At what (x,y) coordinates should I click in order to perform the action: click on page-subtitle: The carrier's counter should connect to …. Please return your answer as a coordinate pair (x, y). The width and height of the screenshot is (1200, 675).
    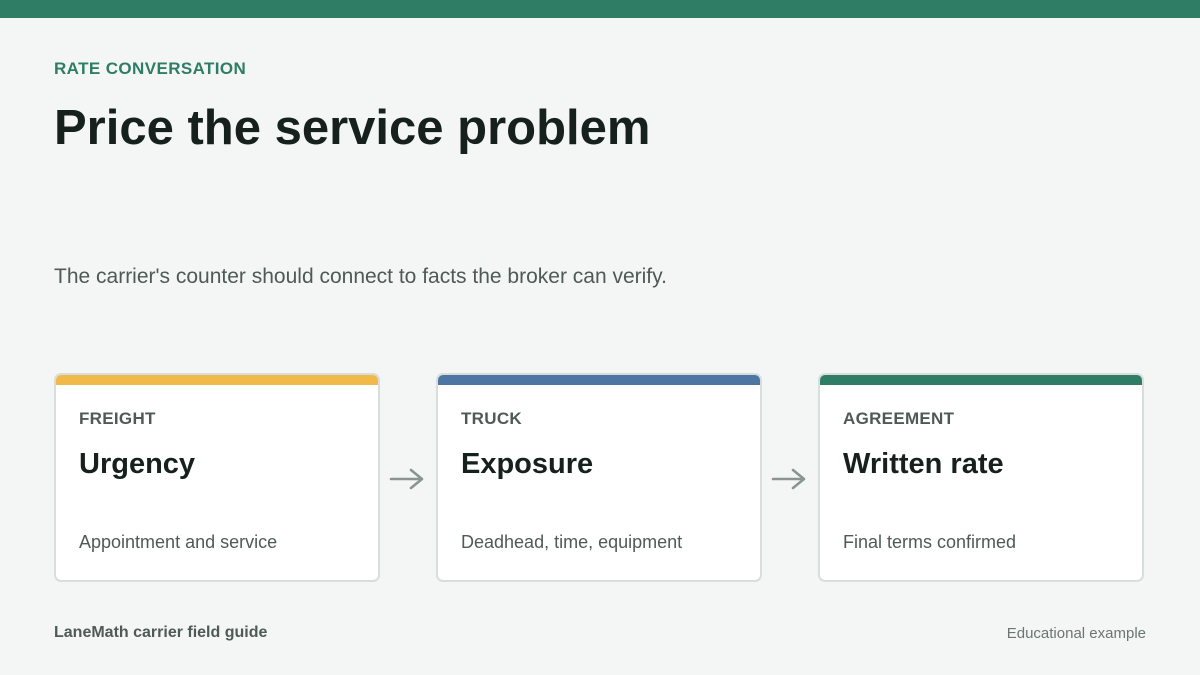
    Looking at the image, I should click on (360, 276).